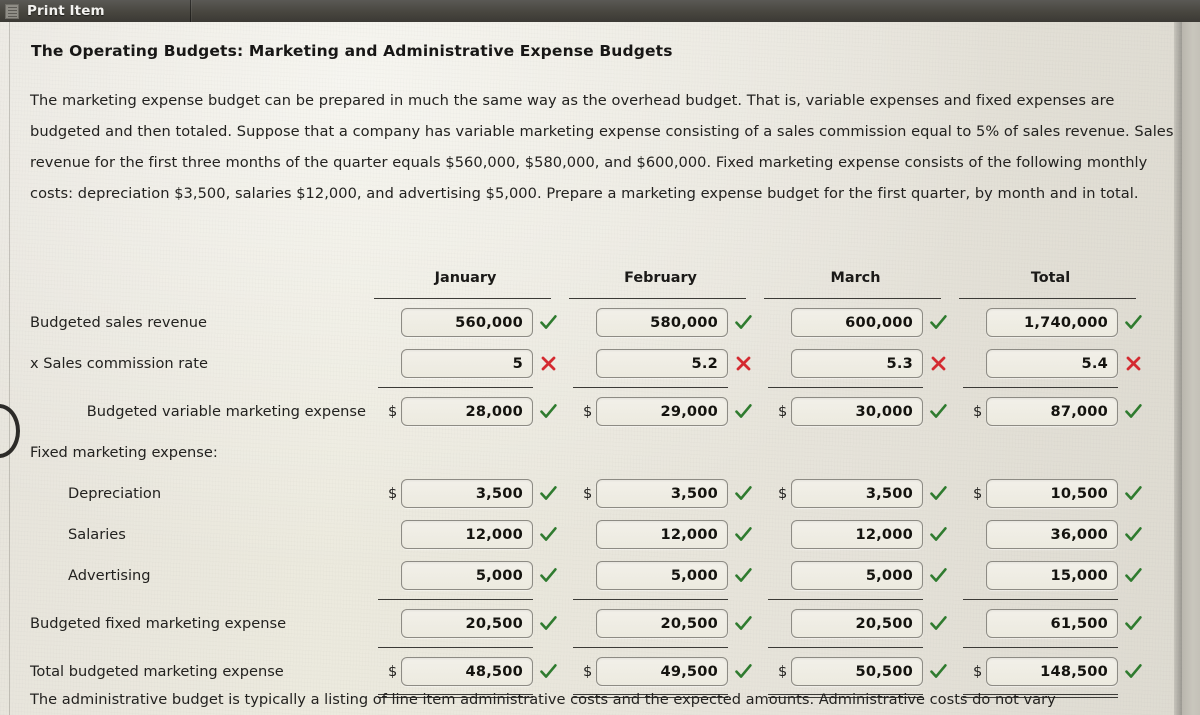 The height and width of the screenshot is (715, 1200). I want to click on cell-total: $87,000, so click(1050, 411).